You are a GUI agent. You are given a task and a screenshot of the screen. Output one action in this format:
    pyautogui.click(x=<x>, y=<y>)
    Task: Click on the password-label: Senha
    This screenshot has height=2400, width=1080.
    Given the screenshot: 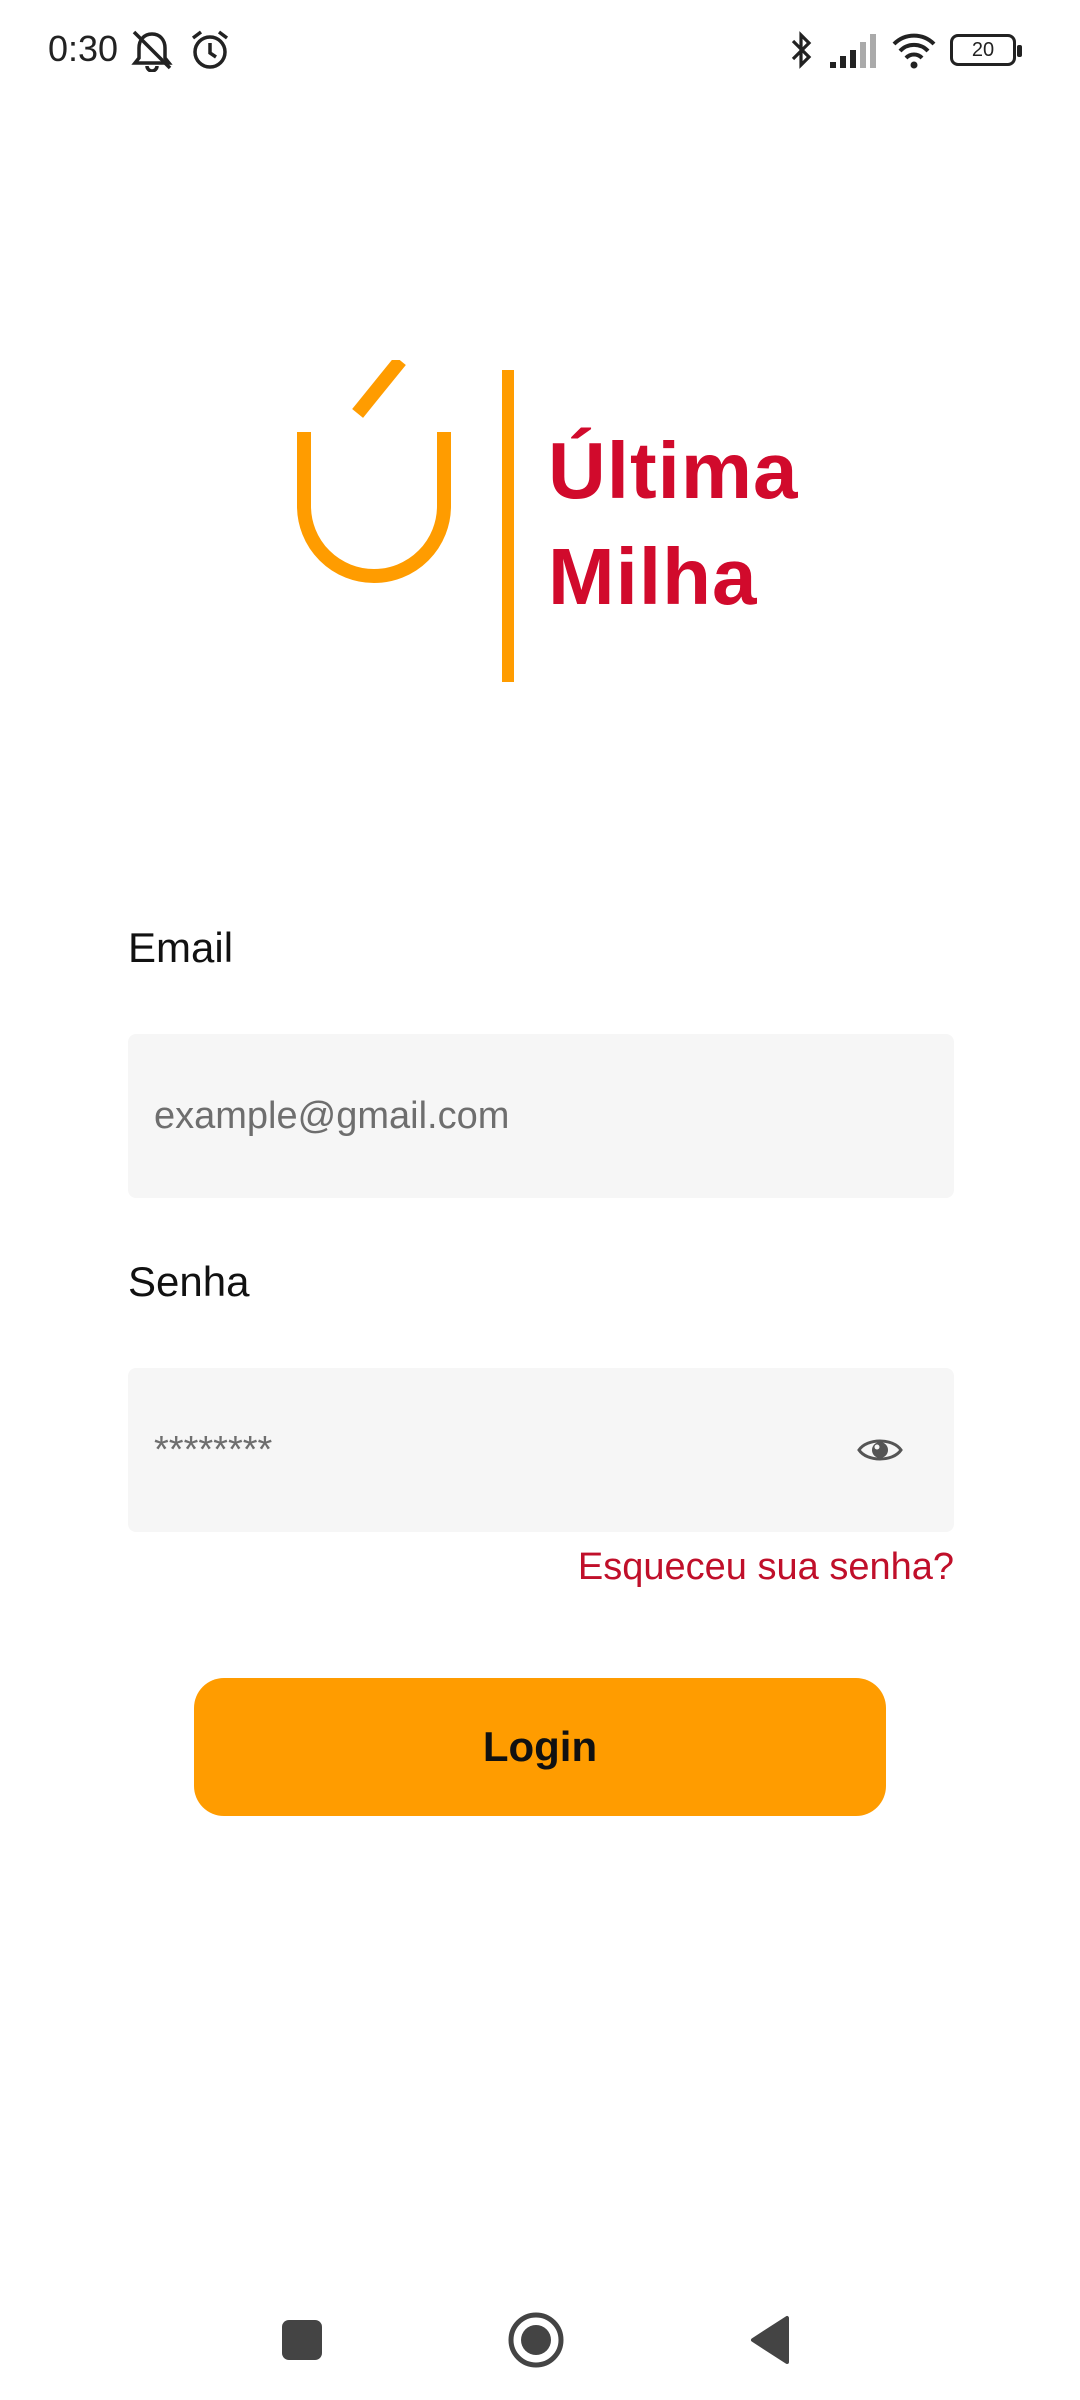 What is the action you would take?
    pyautogui.click(x=189, y=1281)
    